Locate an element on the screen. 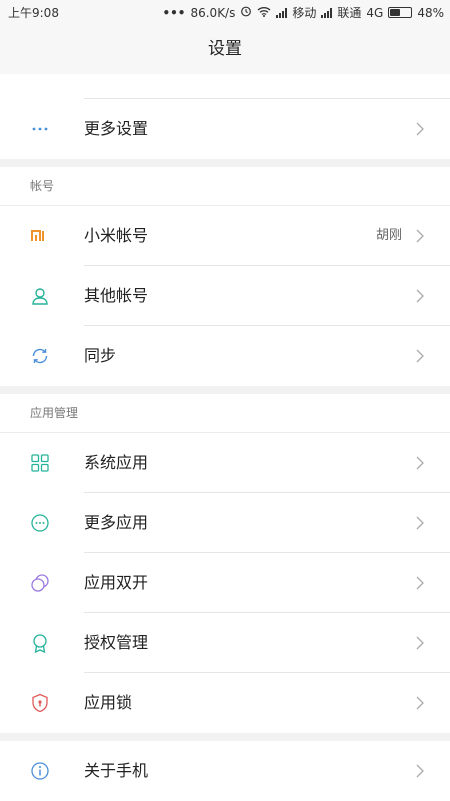 The height and width of the screenshot is (801, 450). list-item-permissions: 授权管理 is located at coordinates (225, 643).